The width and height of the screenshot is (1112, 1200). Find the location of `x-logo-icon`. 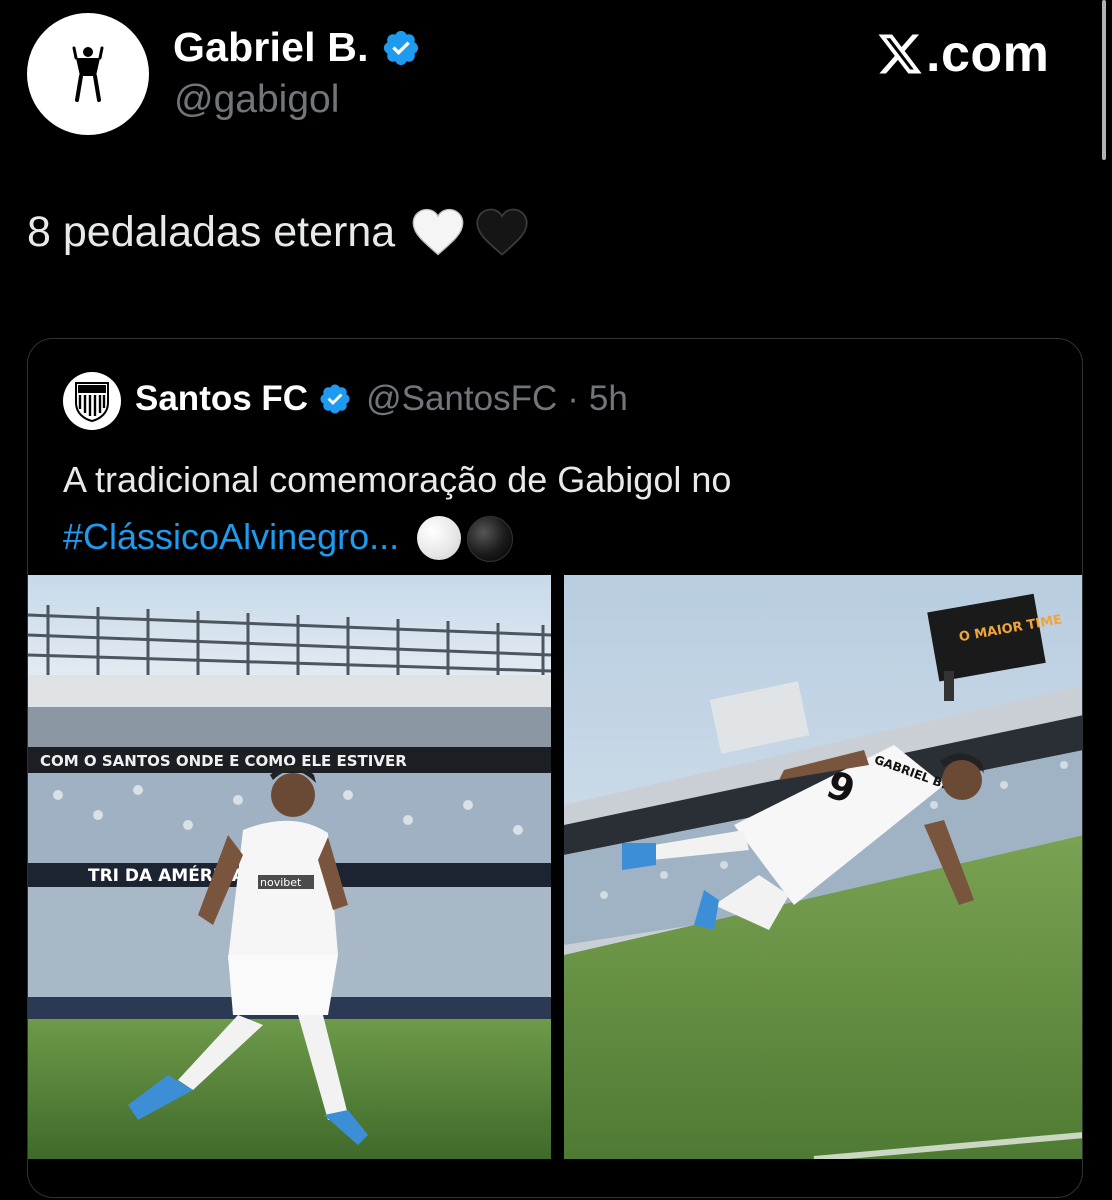

x-logo-icon is located at coordinates (900, 54).